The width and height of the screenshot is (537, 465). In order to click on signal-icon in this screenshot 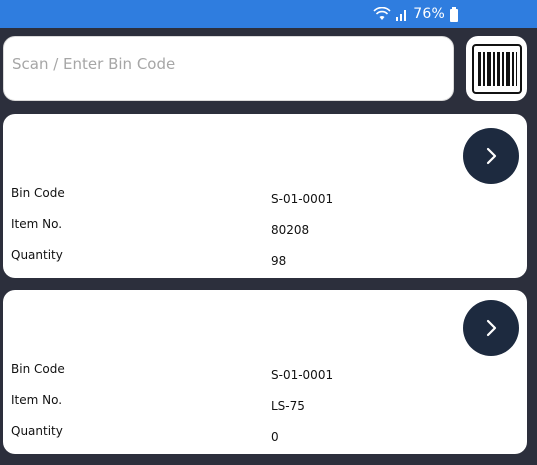, I will do `click(401, 15)`.